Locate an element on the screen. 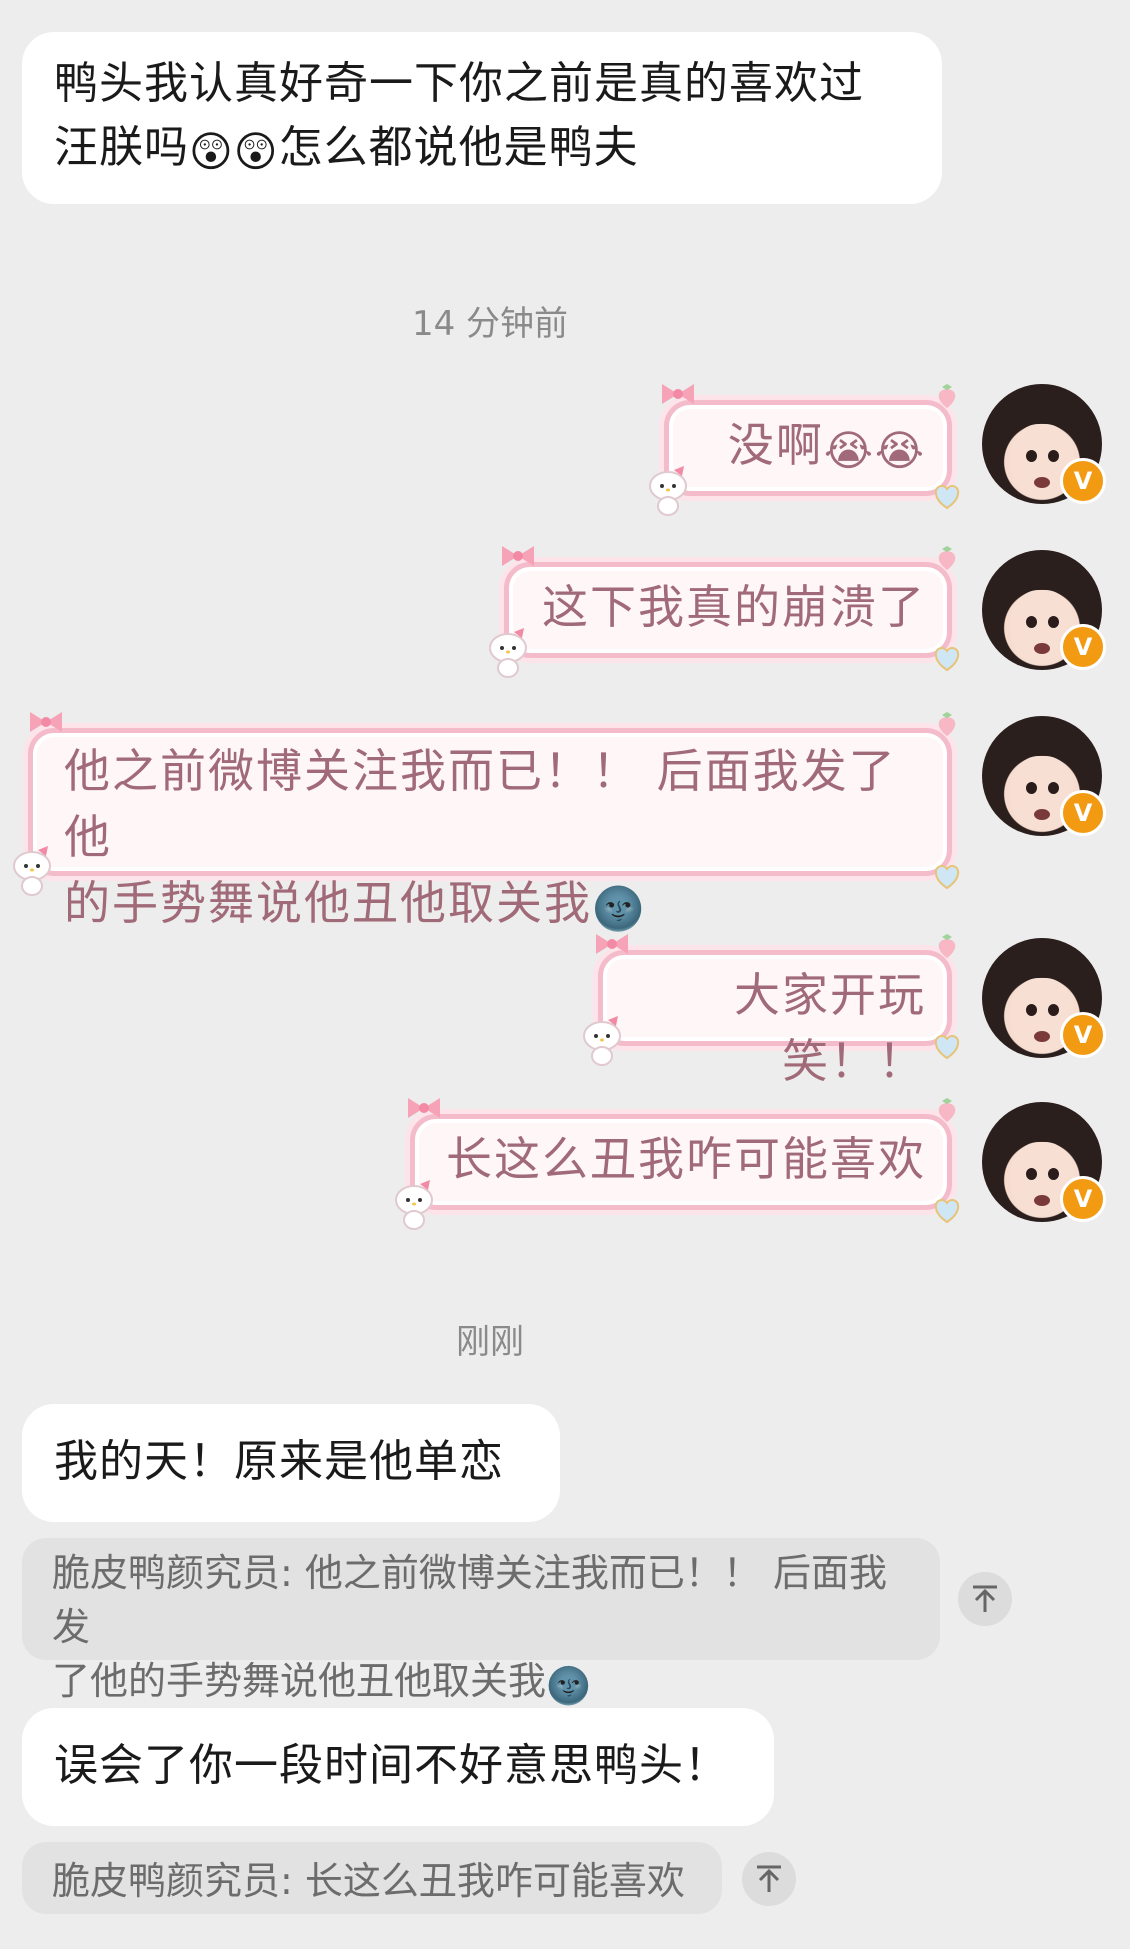 The image size is (1130, 1949). message-text: 长这么丑我咋可能喜欢 is located at coordinates (686, 1159).